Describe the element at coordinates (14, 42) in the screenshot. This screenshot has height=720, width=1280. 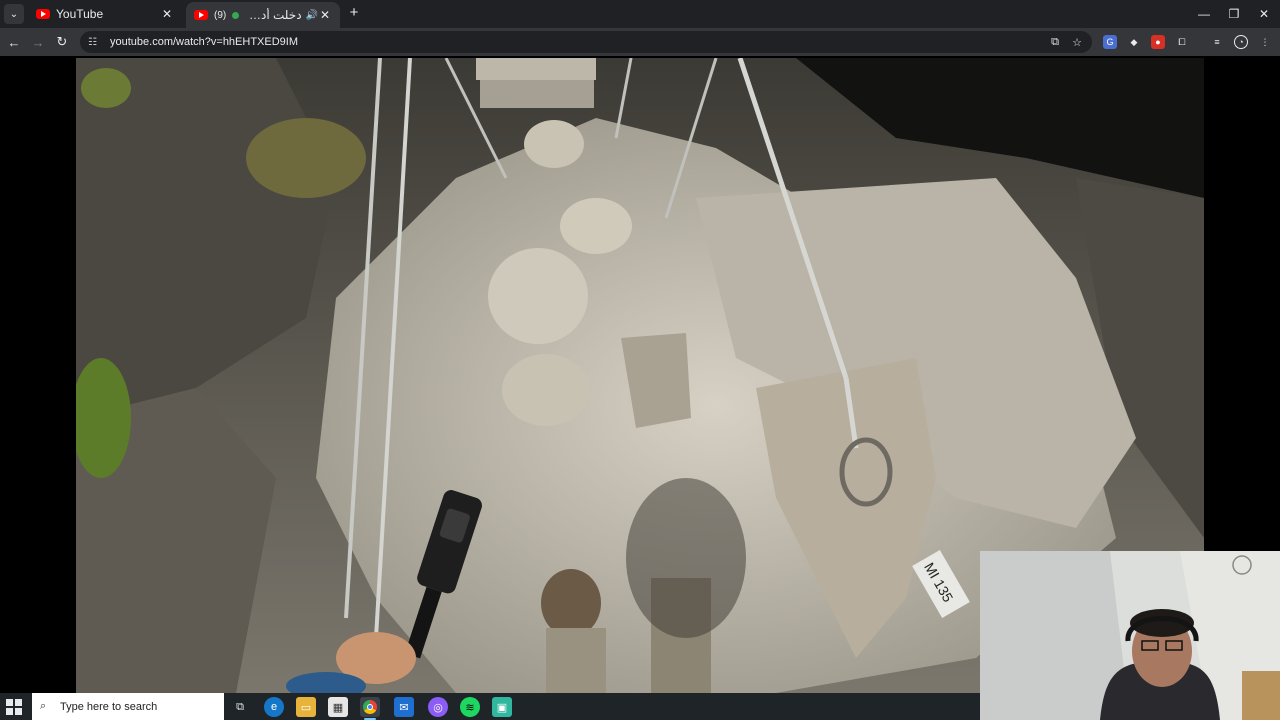
I see `back-icon: ←` at that location.